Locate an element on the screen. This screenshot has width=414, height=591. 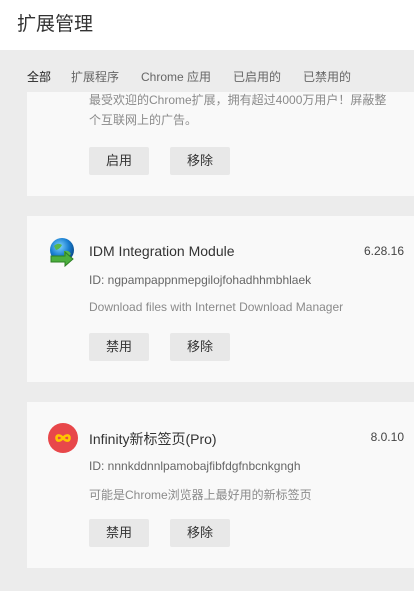
enable-button: 启用 is located at coordinates (119, 161).